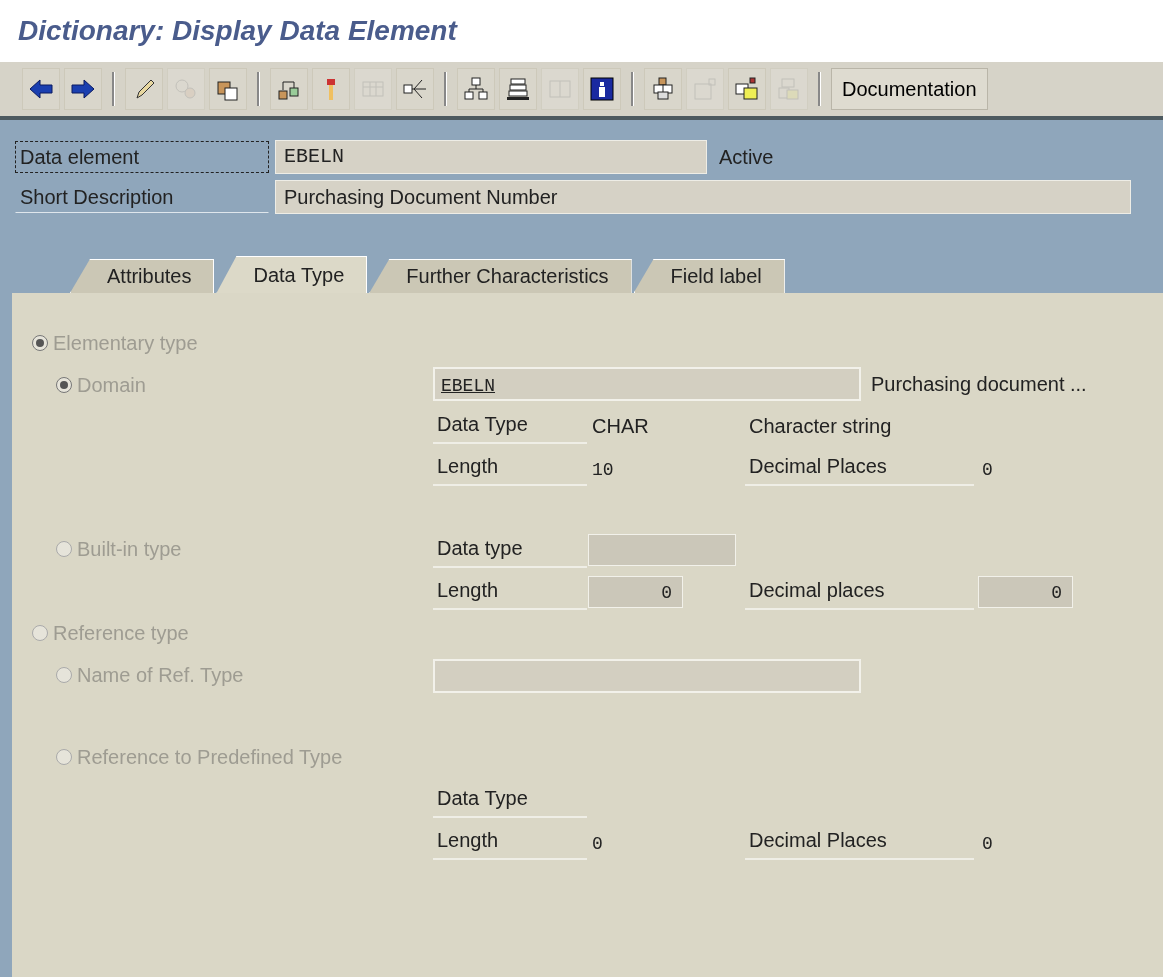  What do you see at coordinates (142, 276) in the screenshot?
I see `tab: Attributes` at bounding box center [142, 276].